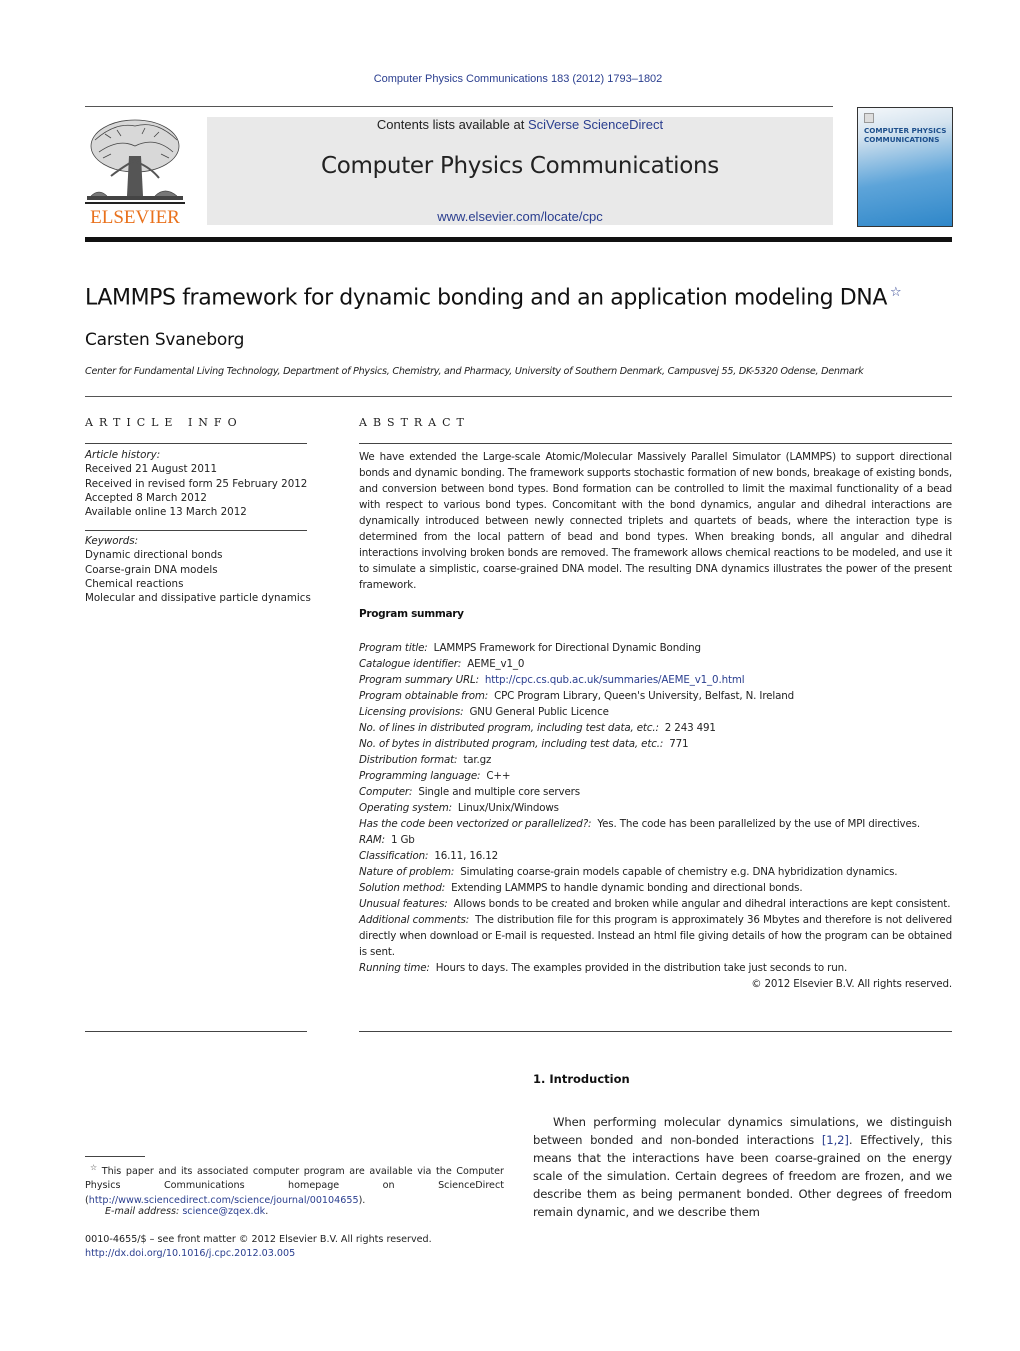 Image resolution: width=1020 pixels, height=1351 pixels. I want to click on footnote-rule, so click(115, 1156).